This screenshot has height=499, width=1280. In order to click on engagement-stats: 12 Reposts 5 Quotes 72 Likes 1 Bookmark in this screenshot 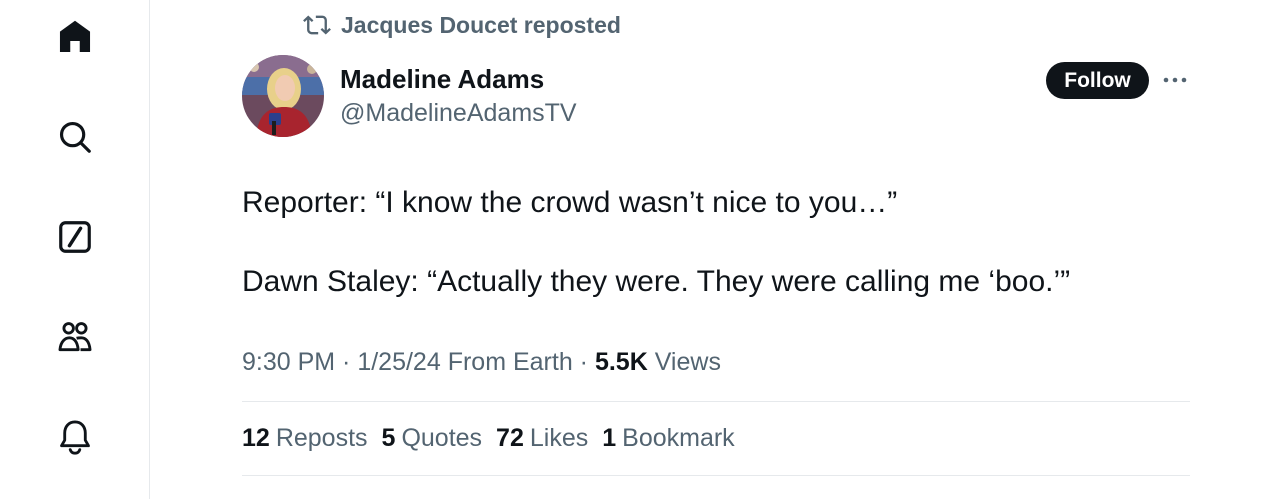, I will do `click(495, 438)`.